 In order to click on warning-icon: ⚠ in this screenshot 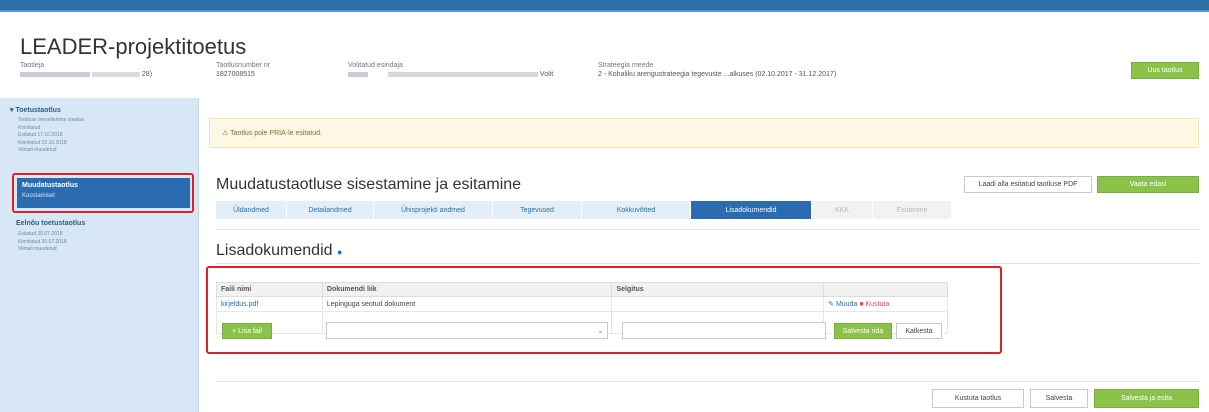, I will do `click(226, 133)`.